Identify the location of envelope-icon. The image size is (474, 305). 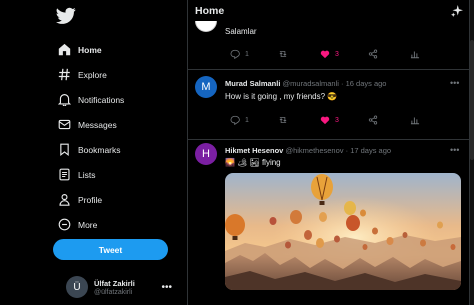
(64, 125).